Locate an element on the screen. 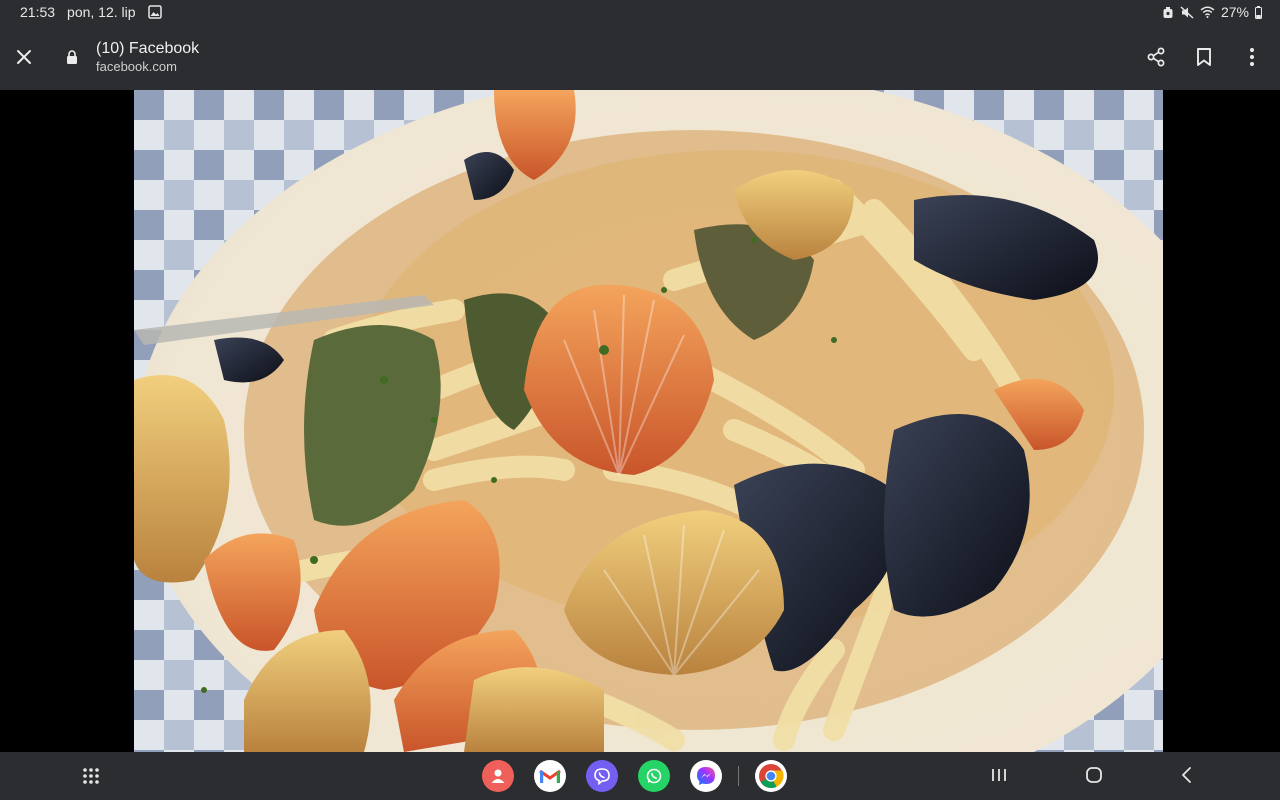 This screenshot has width=1280, height=800. chrome-app-button is located at coordinates (771, 776).